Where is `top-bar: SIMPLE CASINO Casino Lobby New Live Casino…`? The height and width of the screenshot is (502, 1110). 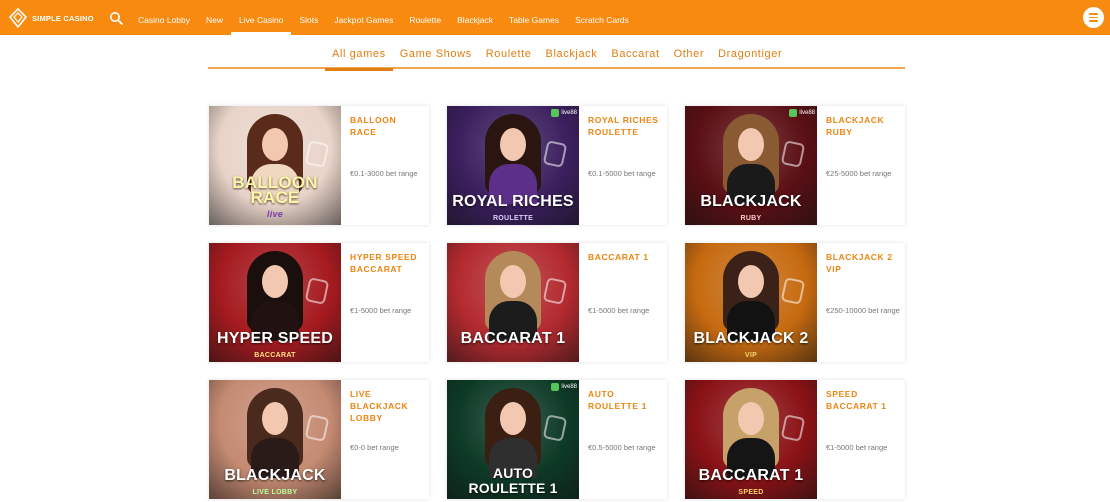
top-bar: SIMPLE CASINO Casino Lobby New Live Casino… is located at coordinates (555, 17).